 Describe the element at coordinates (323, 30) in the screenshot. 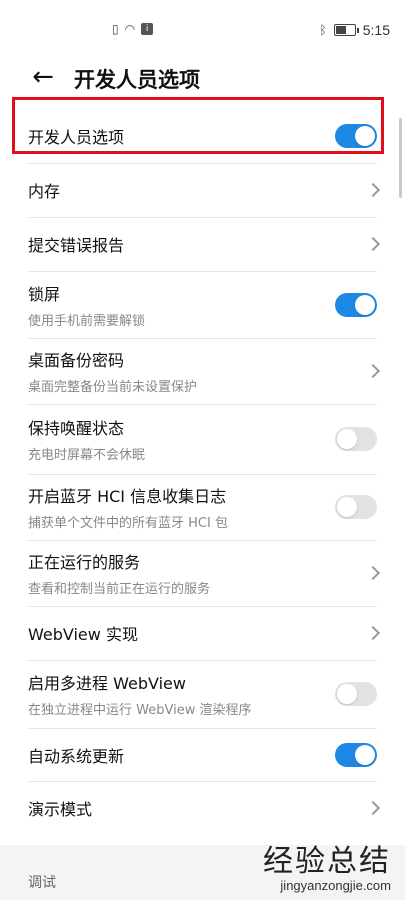

I see `bluetooth-icon: ᛒ` at that location.